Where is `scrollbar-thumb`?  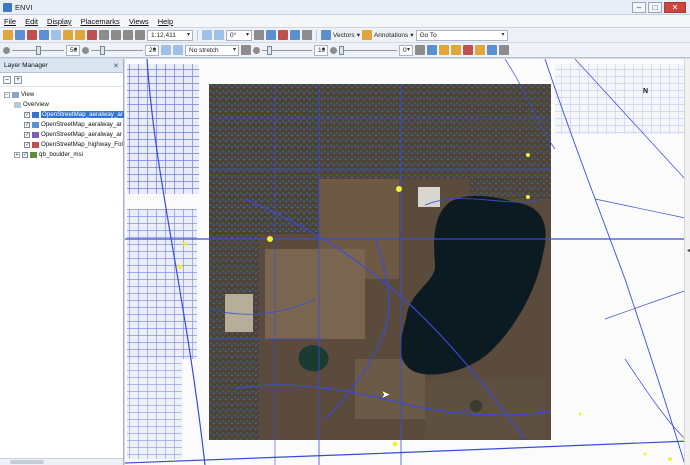
scrollbar-thumb is located at coordinates (27, 462).